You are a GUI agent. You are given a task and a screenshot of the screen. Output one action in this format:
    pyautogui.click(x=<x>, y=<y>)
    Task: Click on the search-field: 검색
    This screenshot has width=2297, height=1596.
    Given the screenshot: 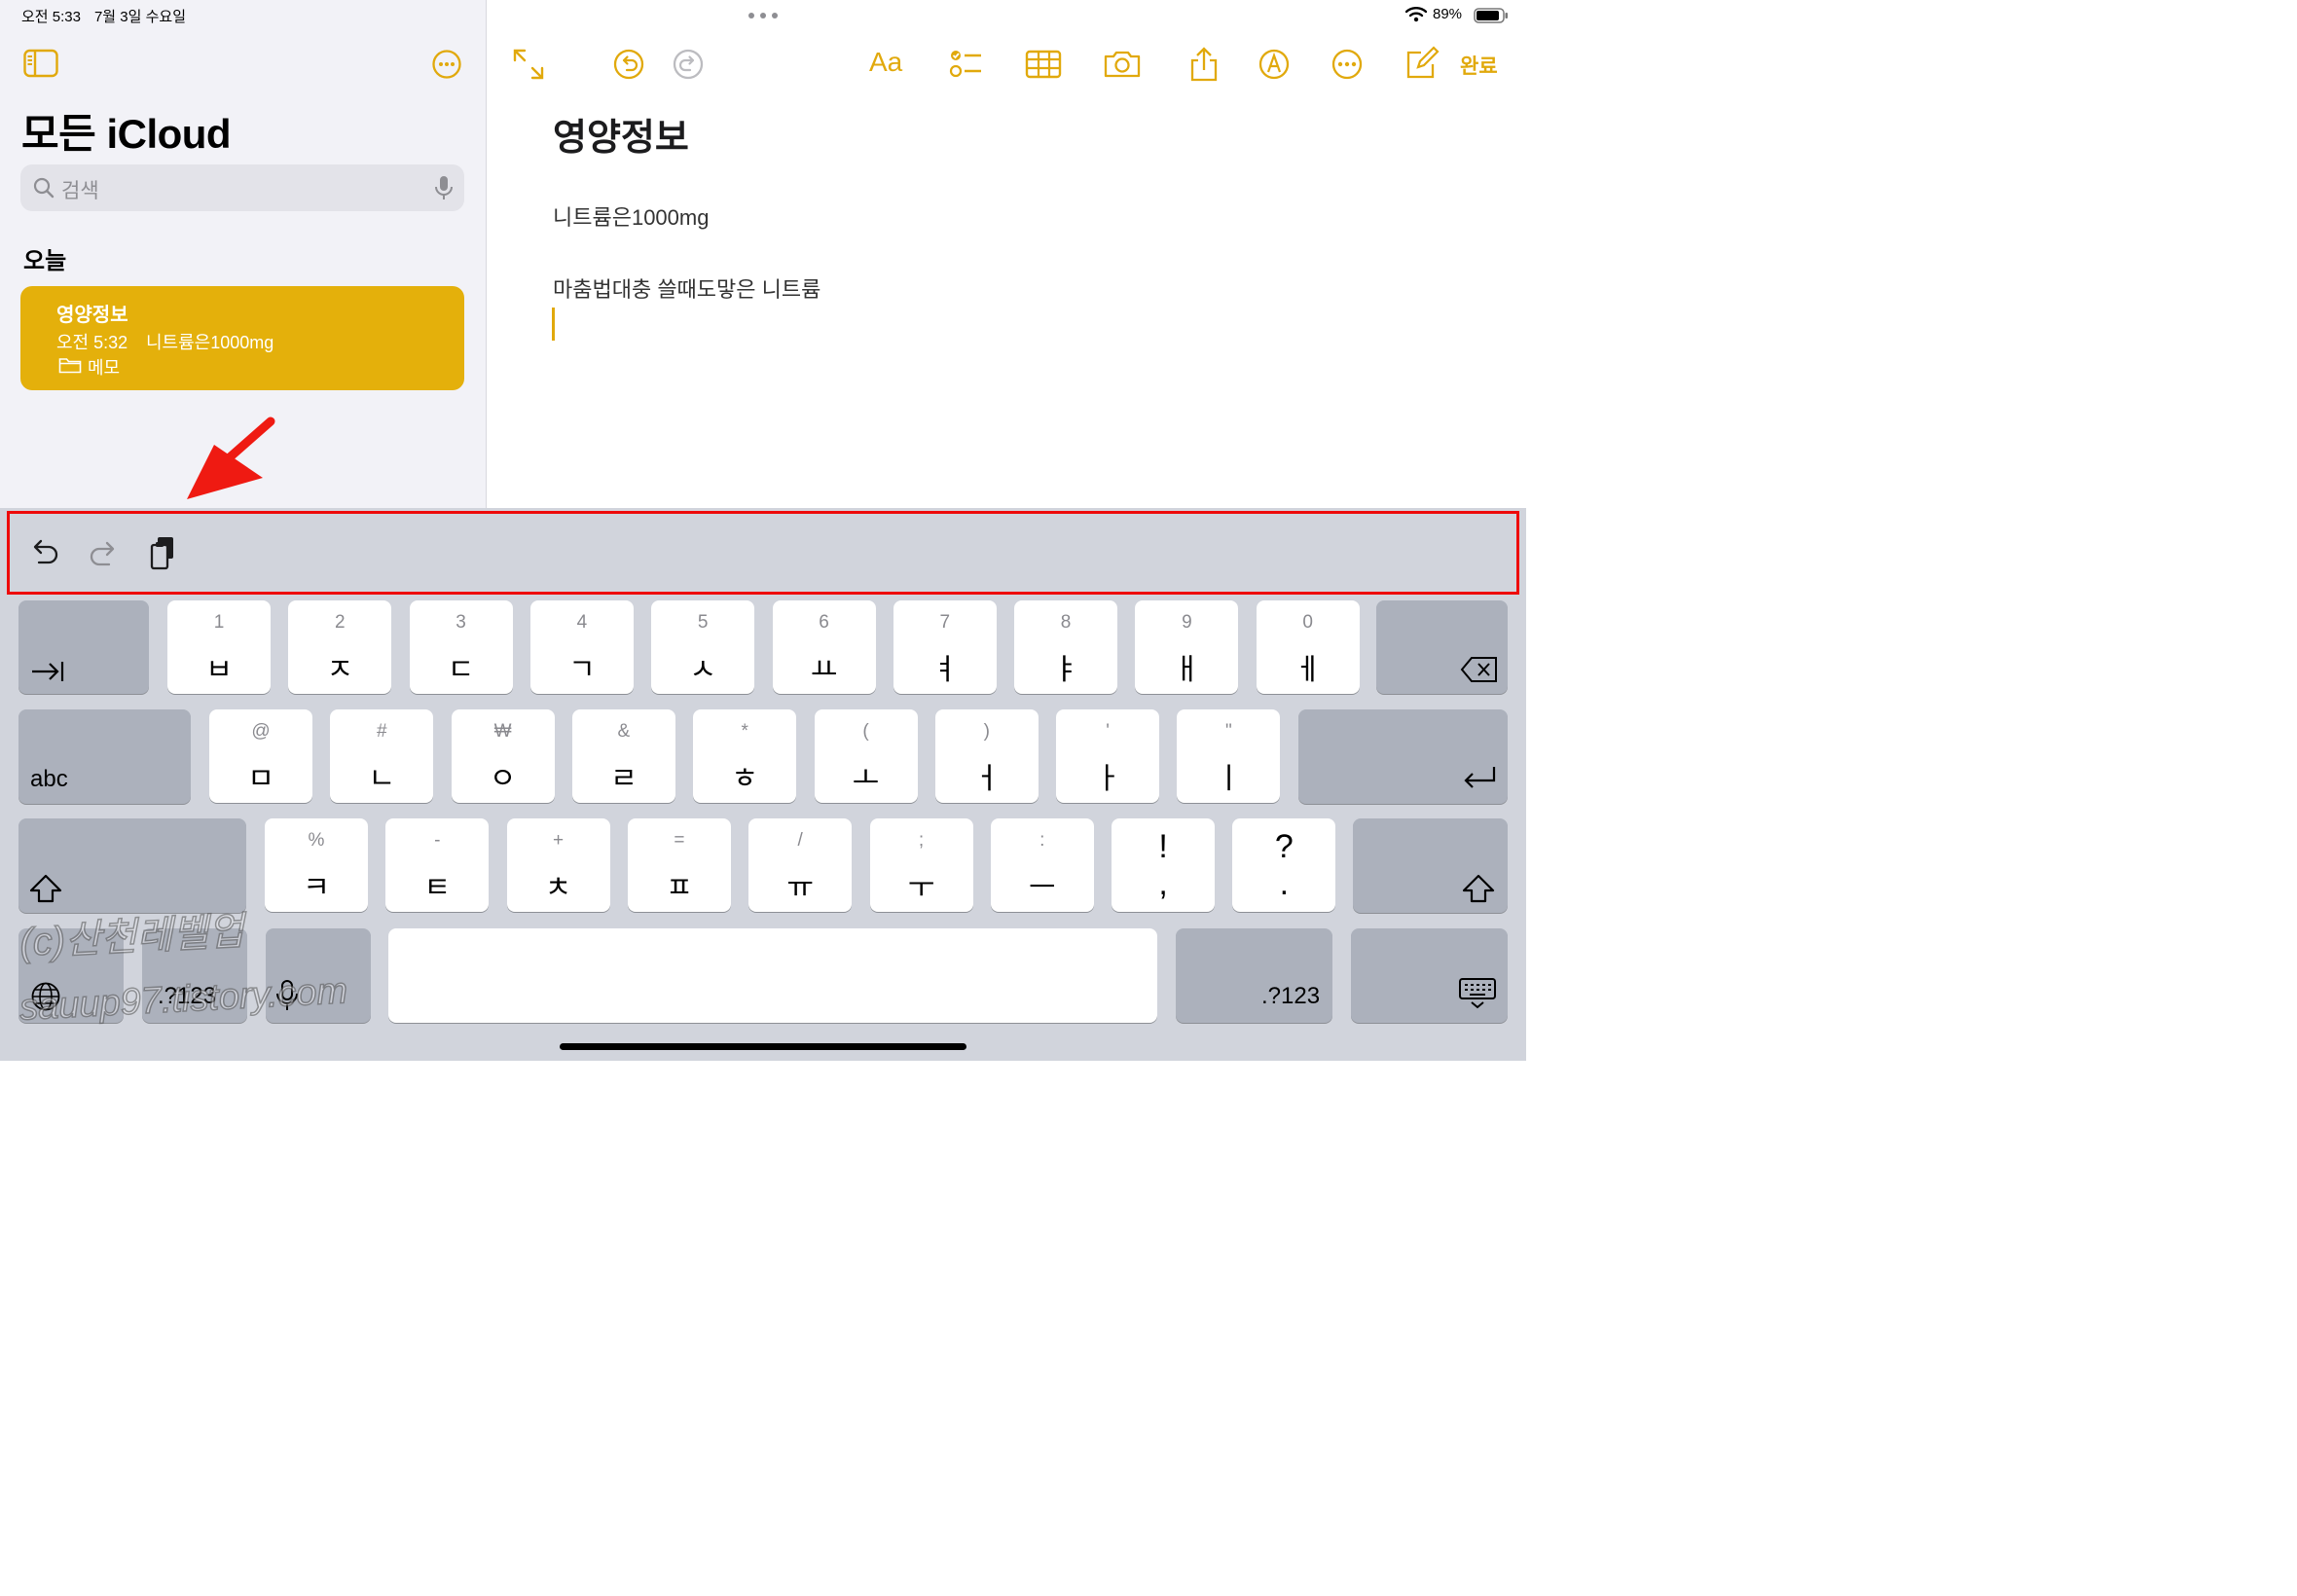 What is the action you would take?
    pyautogui.click(x=242, y=187)
    